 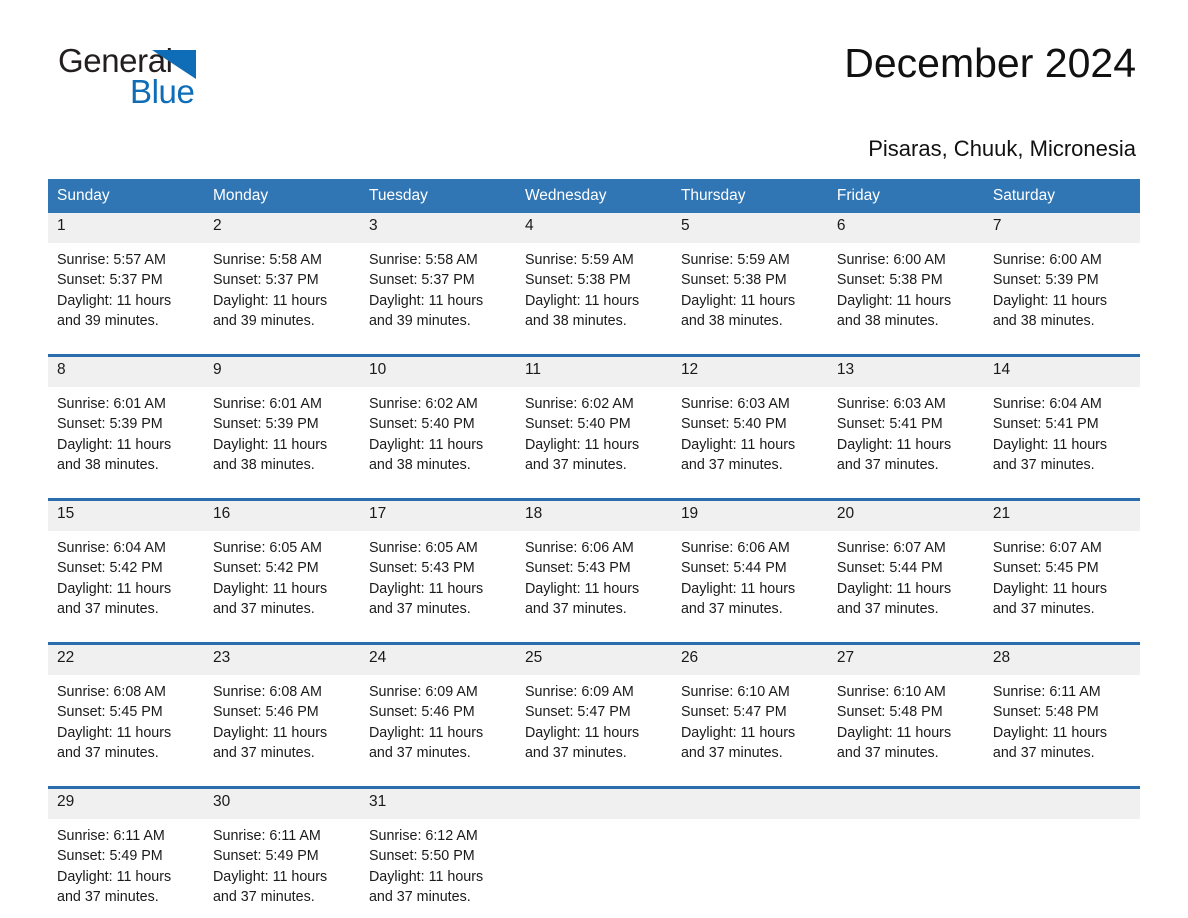 I want to click on day-number: 27, so click(x=905, y=660).